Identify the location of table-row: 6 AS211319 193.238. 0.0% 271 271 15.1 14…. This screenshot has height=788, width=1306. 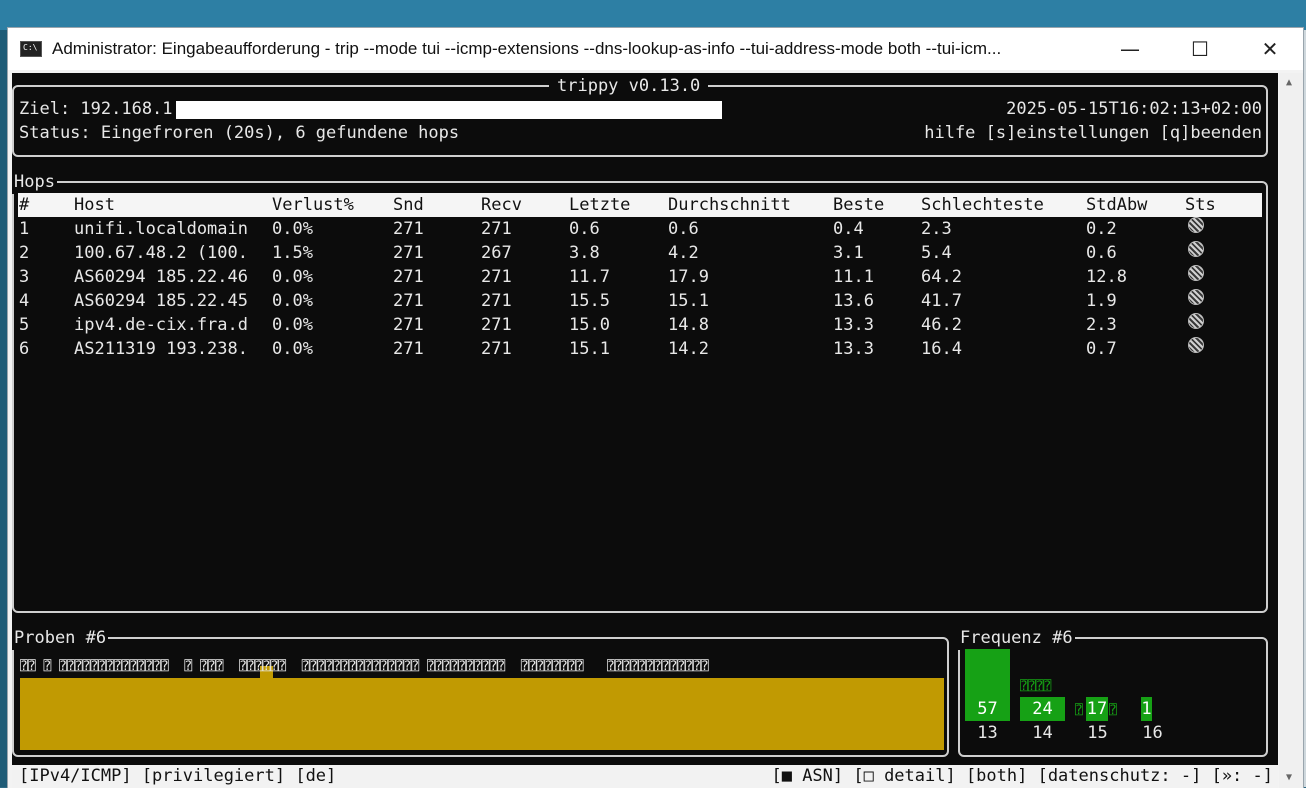
(640, 349).